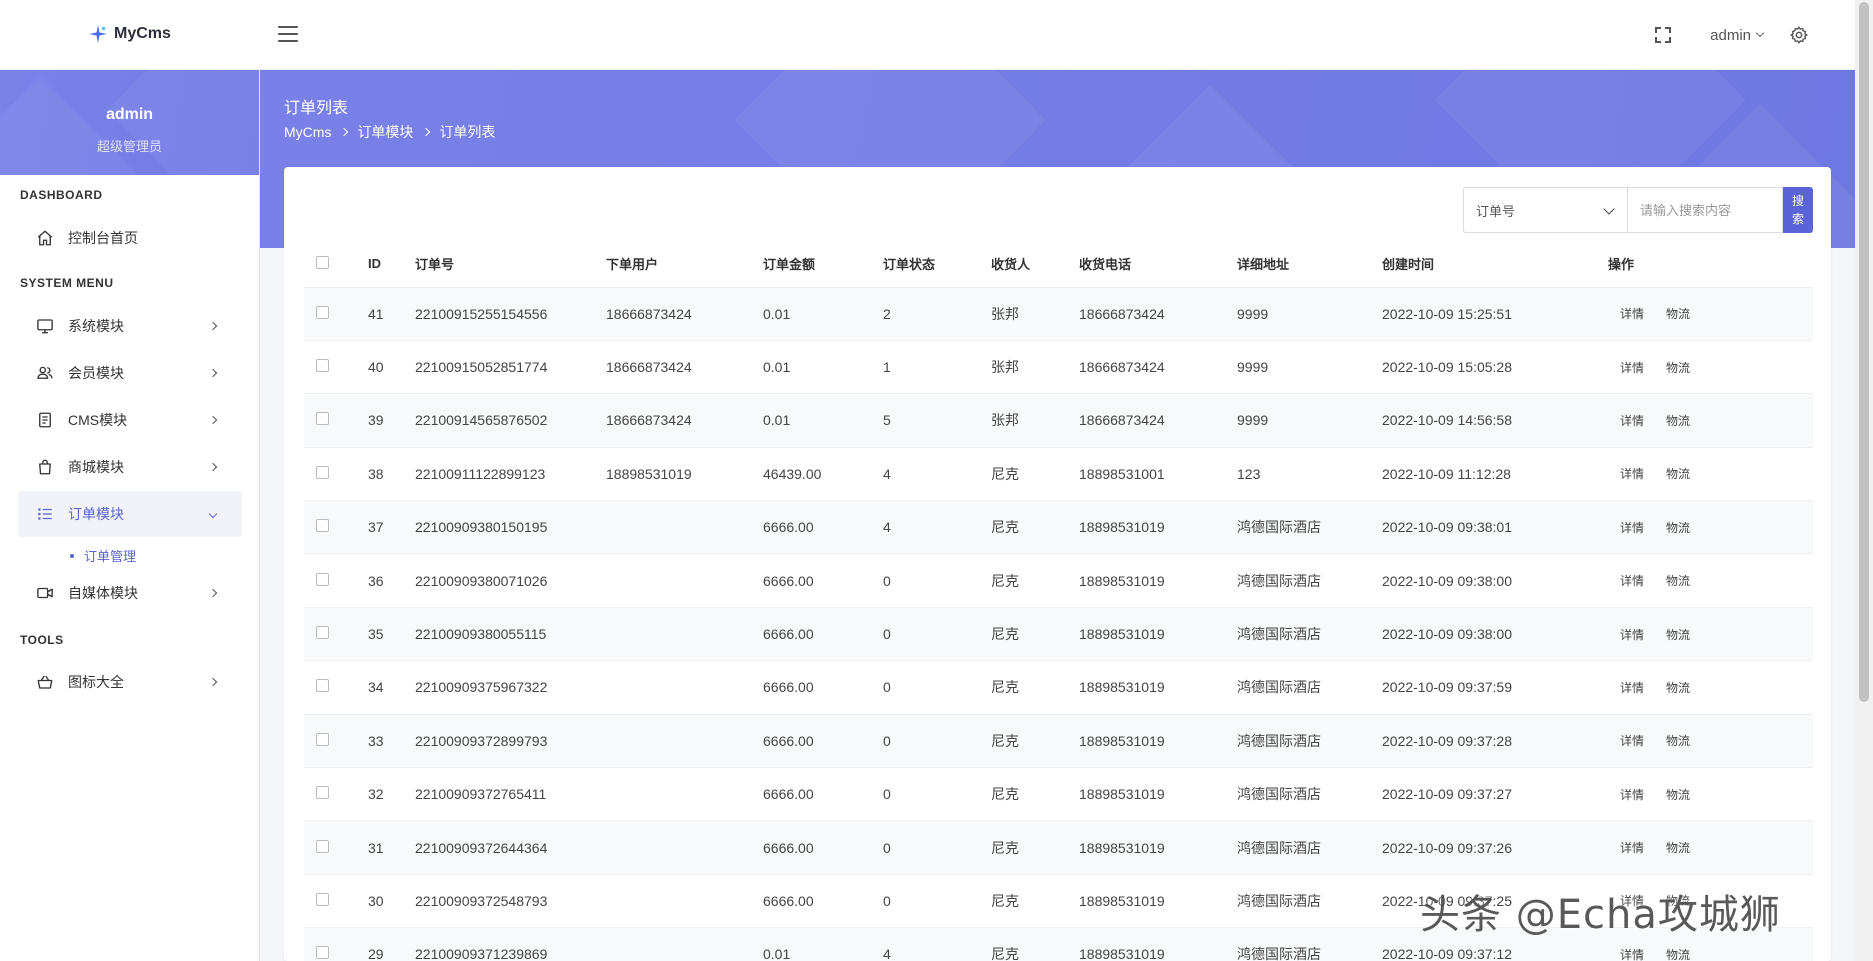  I want to click on column-header: 收货人, so click(1035, 264).